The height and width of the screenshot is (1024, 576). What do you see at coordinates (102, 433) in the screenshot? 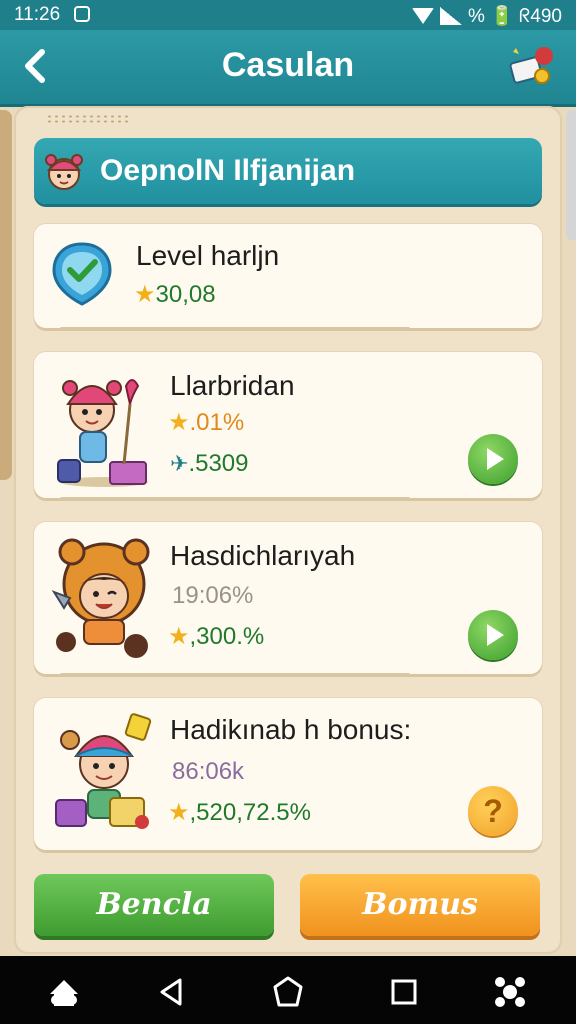
I see `character-painter-icon` at bounding box center [102, 433].